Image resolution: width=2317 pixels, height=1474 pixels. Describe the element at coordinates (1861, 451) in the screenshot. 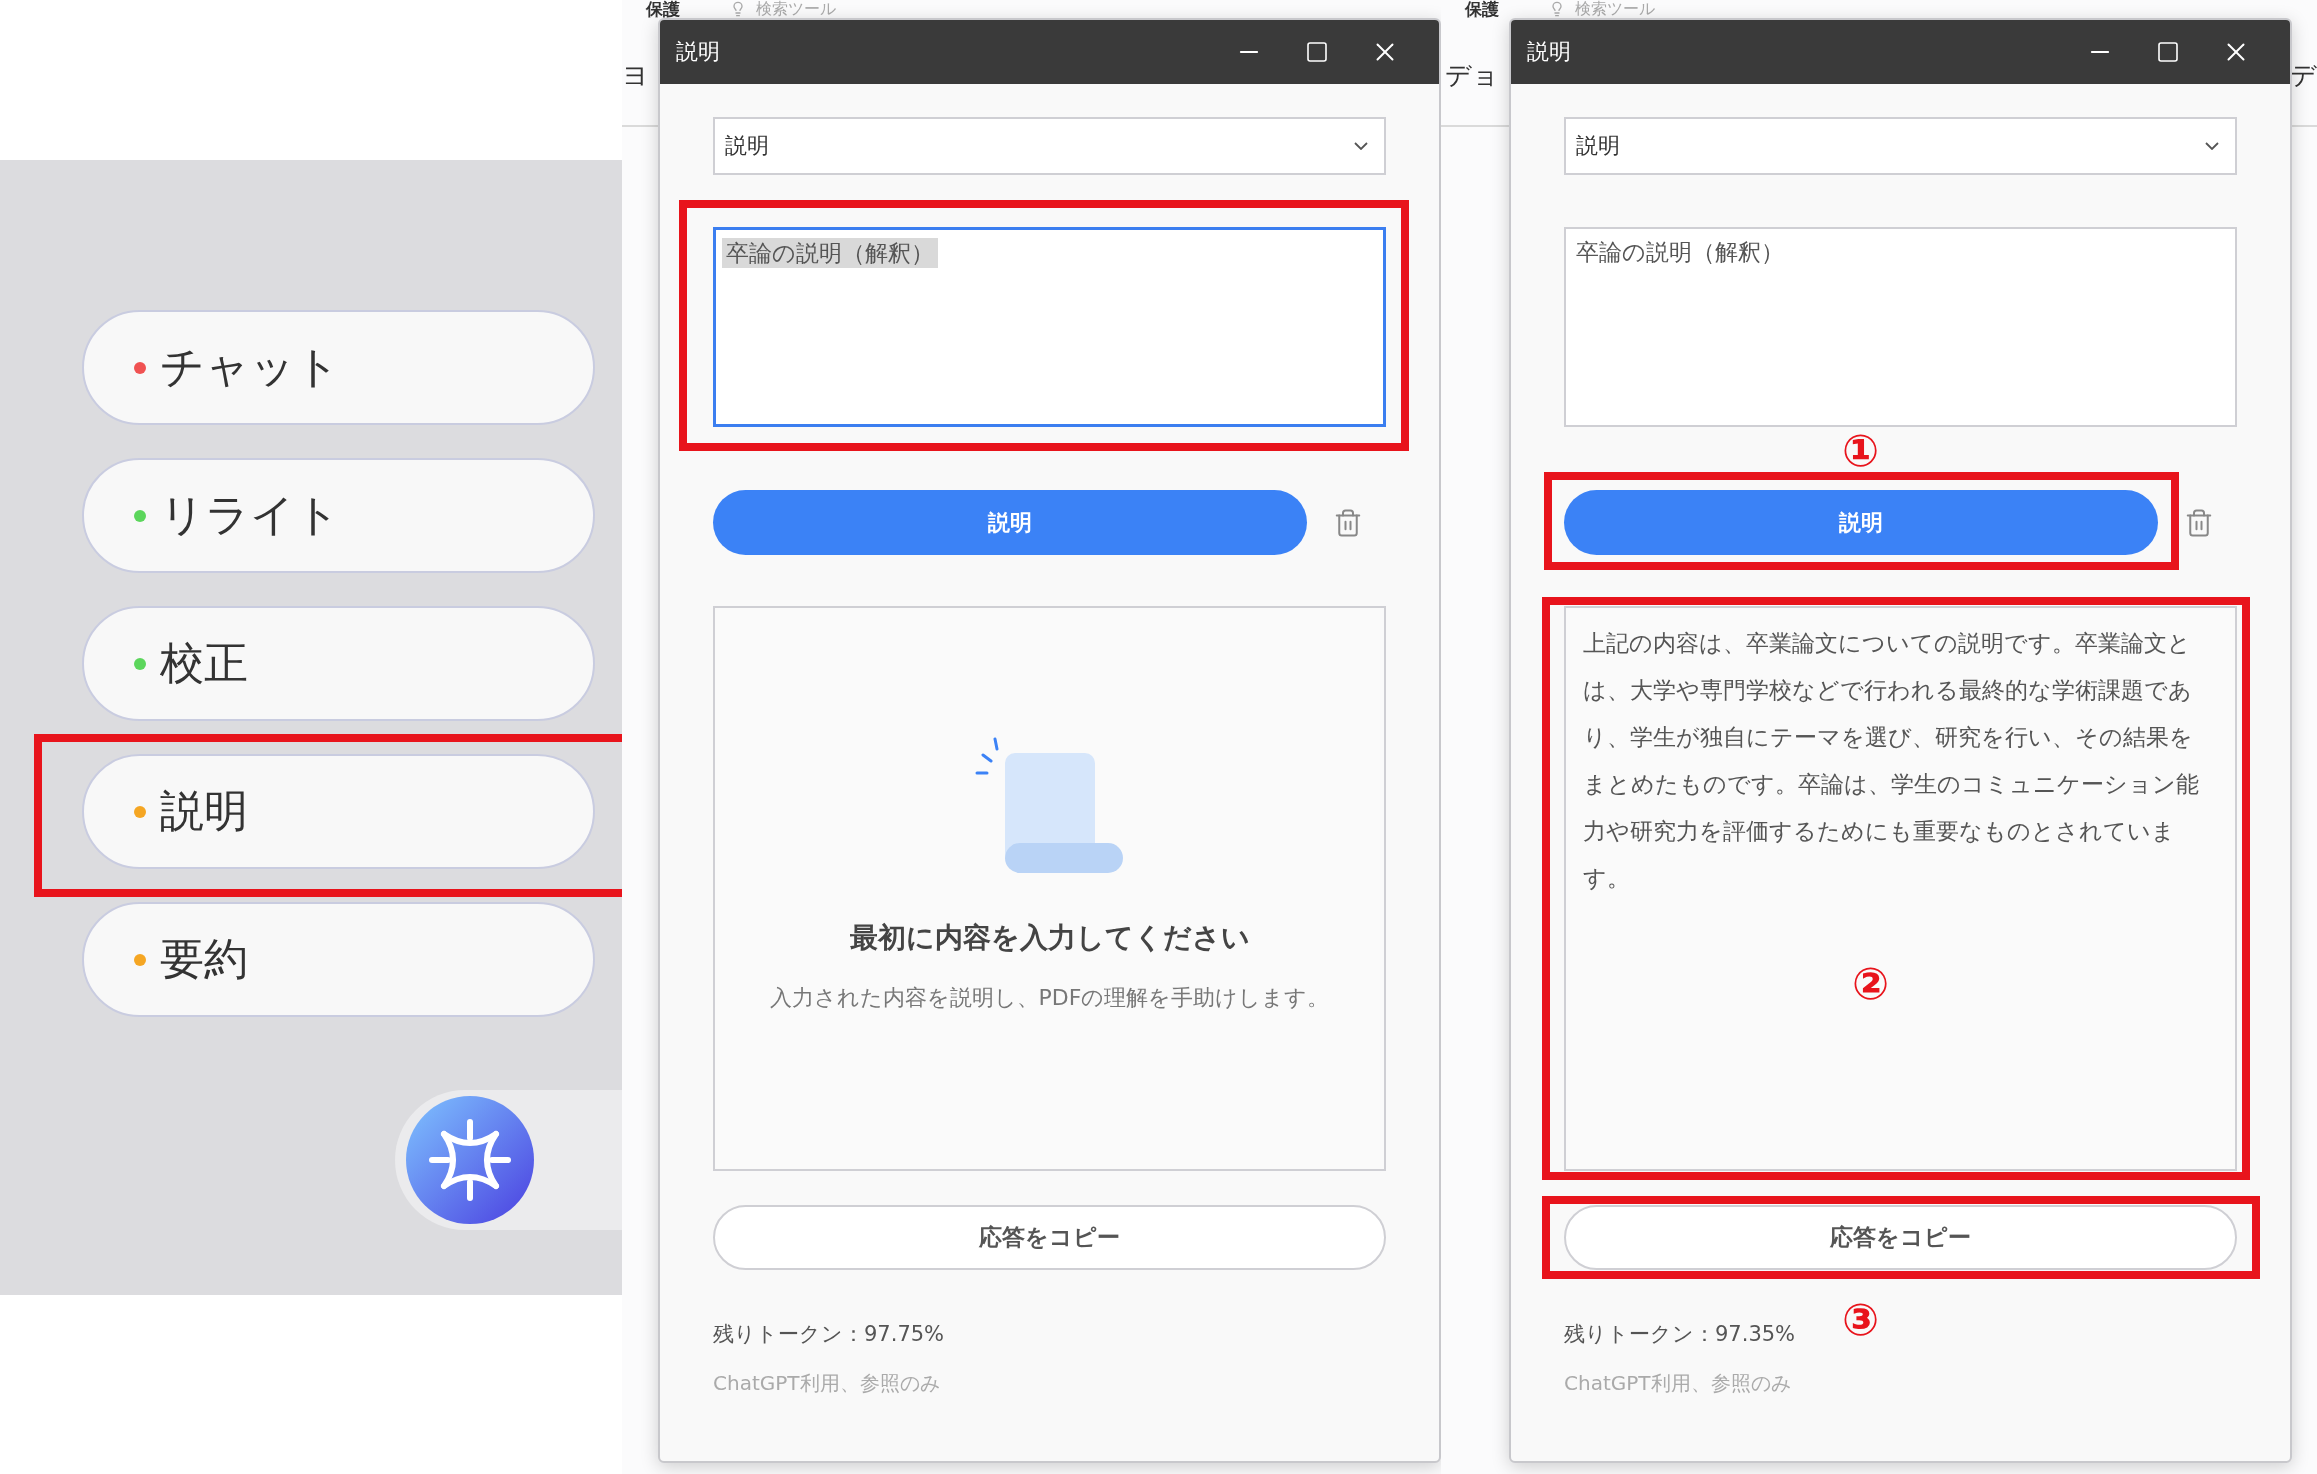

I see `annotation-number: ①` at that location.